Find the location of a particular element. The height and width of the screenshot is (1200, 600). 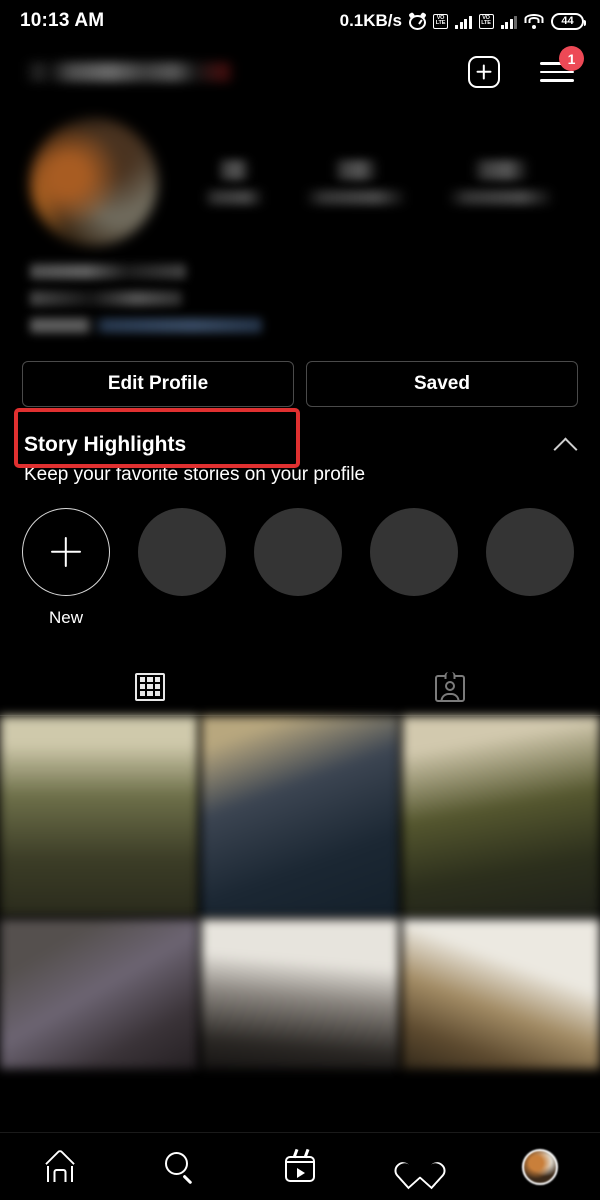

reels-icon is located at coordinates (300, 1165).